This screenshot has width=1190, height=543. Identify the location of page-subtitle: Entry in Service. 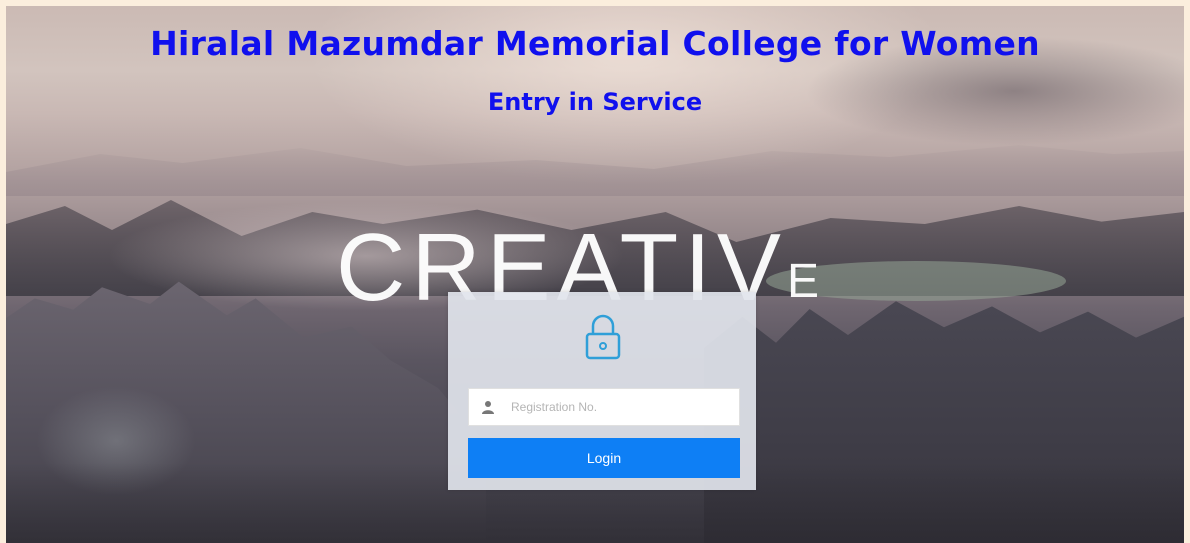
(595, 102).